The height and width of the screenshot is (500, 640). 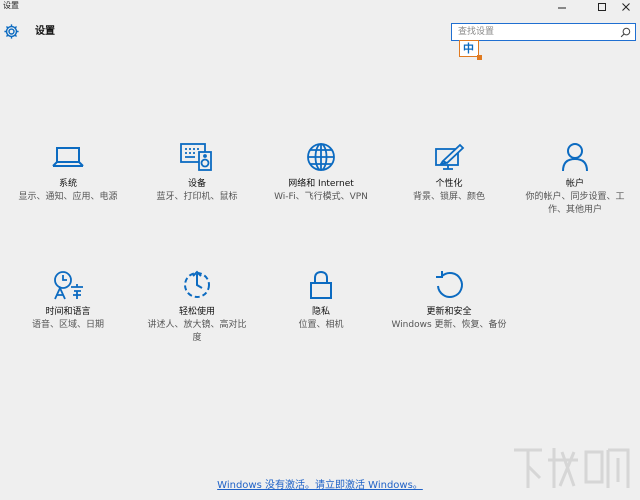 I want to click on ime-mode-label: 中, so click(x=468, y=48).